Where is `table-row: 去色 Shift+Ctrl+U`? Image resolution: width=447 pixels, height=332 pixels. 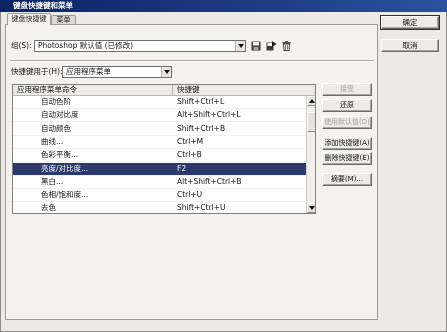
table-row: 去色 Shift+Ctrl+U is located at coordinates (159, 207).